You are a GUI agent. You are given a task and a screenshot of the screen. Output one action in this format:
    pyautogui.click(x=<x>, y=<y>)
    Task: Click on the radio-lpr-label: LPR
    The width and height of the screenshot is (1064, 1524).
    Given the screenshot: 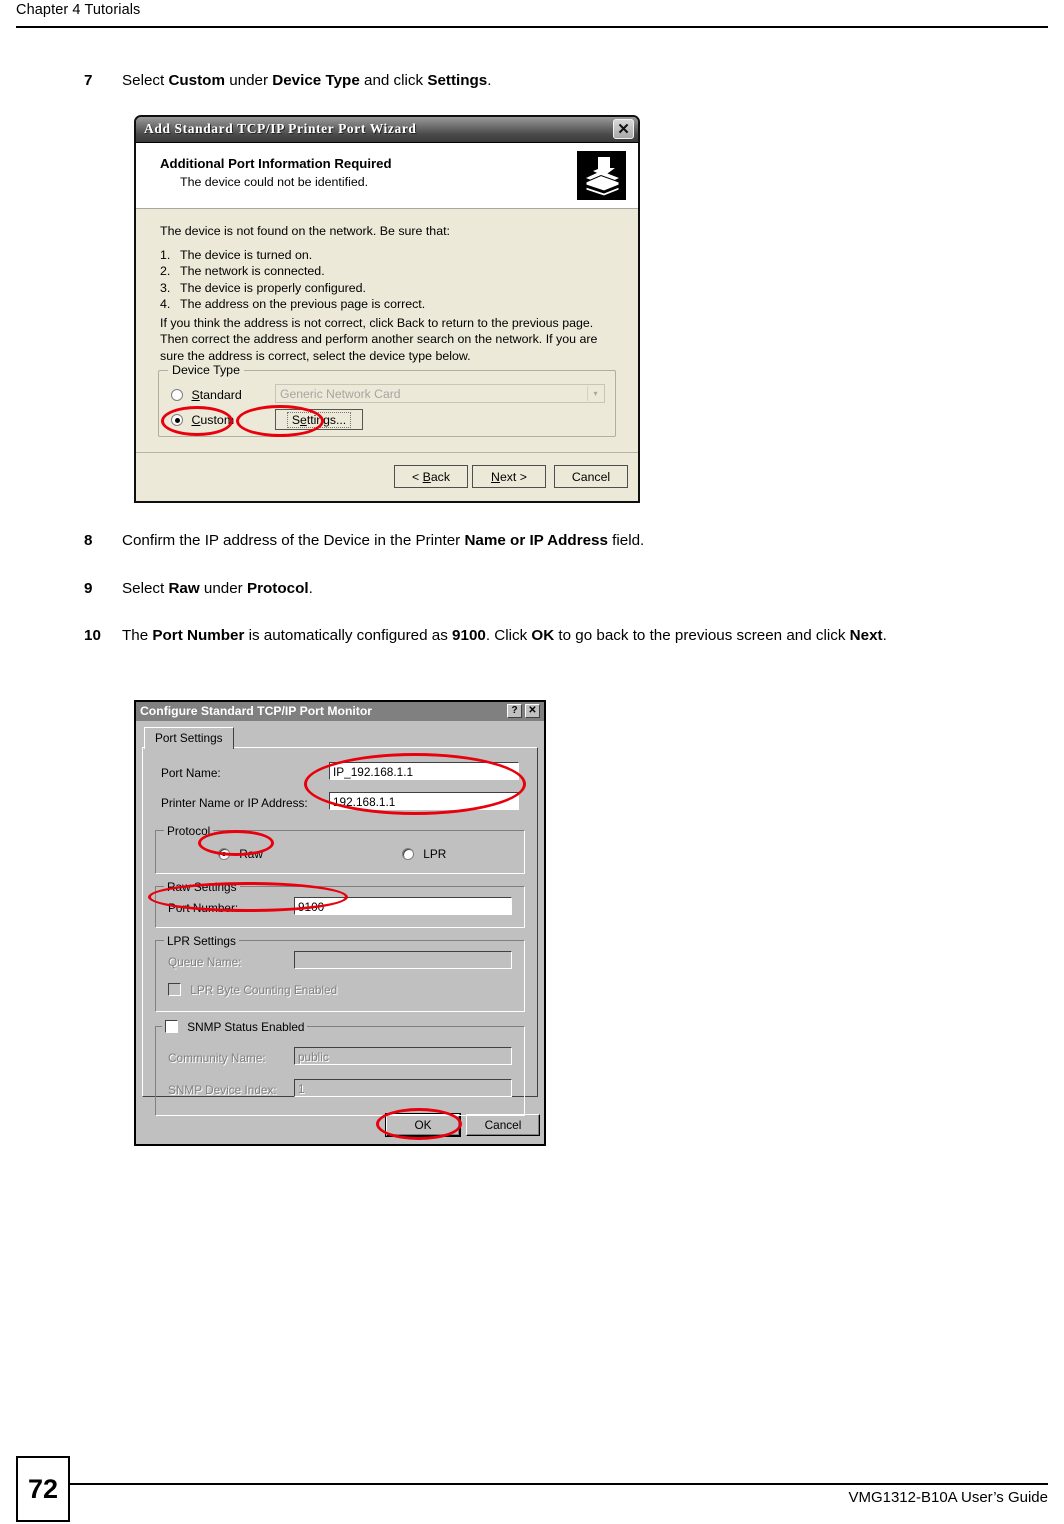 What is the action you would take?
    pyautogui.click(x=435, y=854)
    